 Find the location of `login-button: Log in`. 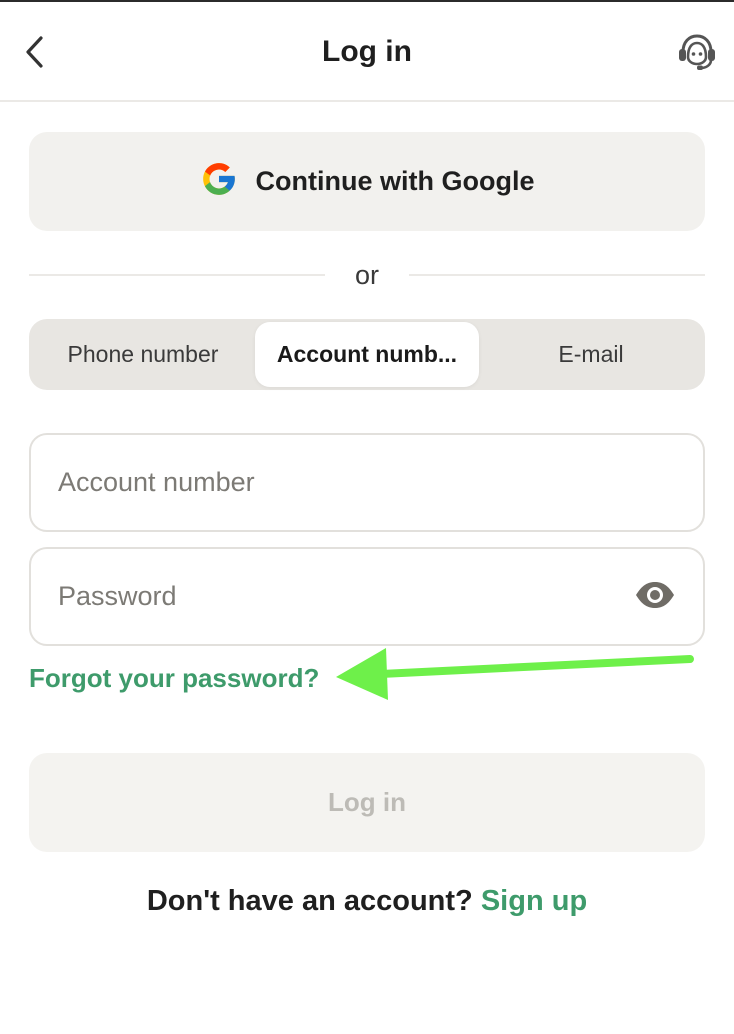

login-button: Log in is located at coordinates (367, 802).